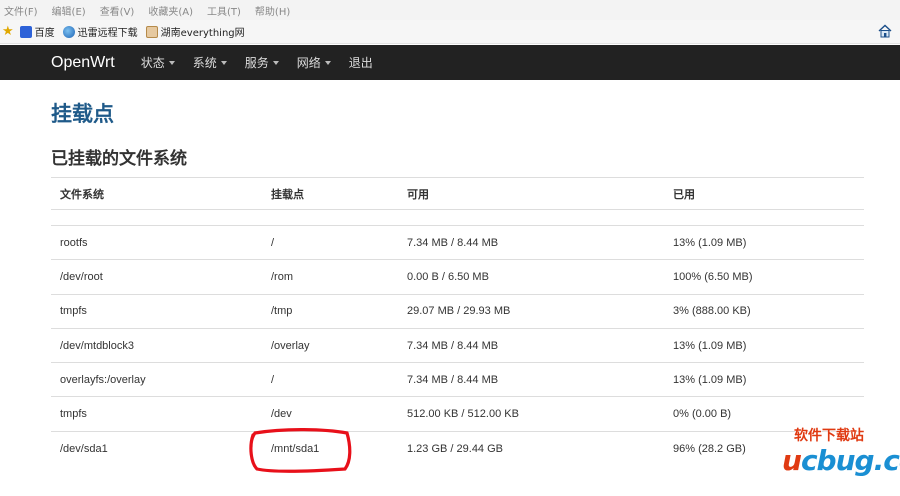  I want to click on nav-system-label: 系统, so click(204, 63).